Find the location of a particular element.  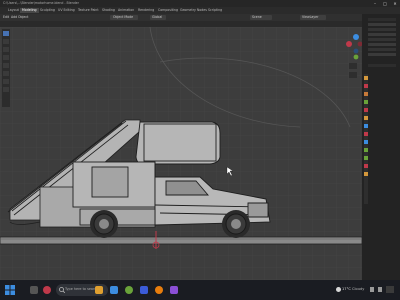

constraints-tab-icon is located at coordinates (366, 150).